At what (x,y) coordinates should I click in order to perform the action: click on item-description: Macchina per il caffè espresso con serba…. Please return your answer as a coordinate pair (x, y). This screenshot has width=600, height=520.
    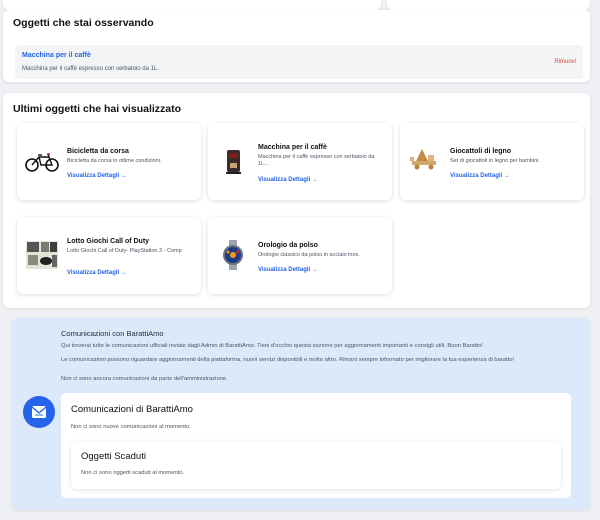
    Looking at the image, I should click on (316, 160).